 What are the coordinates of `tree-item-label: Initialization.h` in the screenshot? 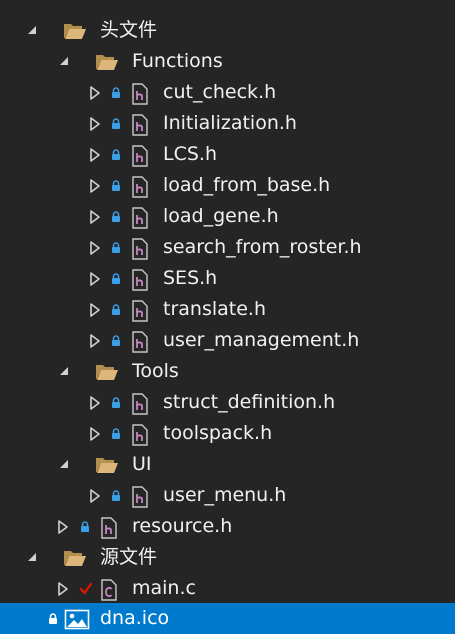 It's located at (230, 123).